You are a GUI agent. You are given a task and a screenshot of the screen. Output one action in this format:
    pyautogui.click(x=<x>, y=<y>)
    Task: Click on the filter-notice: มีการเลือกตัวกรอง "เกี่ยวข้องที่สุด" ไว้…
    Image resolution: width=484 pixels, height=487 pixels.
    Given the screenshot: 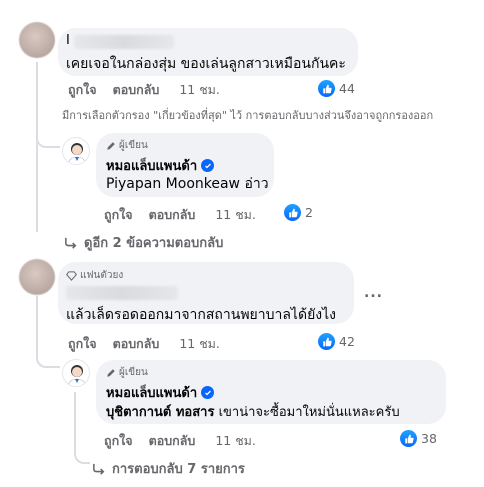 What is the action you would take?
    pyautogui.click(x=248, y=115)
    